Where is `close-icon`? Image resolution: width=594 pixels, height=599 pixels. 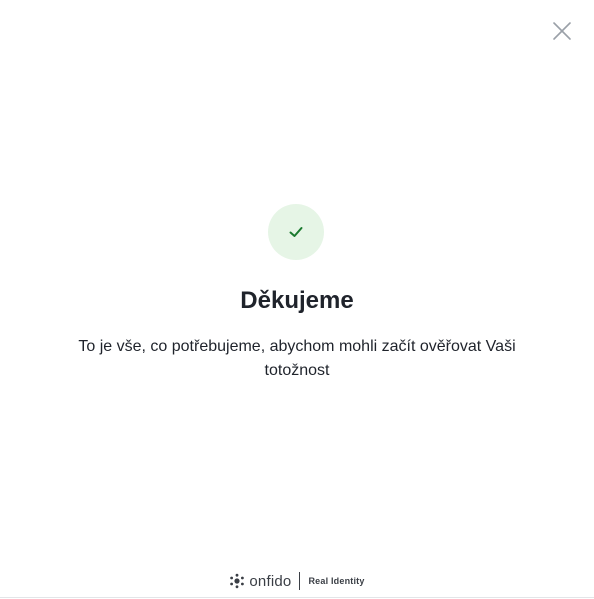 close-icon is located at coordinates (562, 31).